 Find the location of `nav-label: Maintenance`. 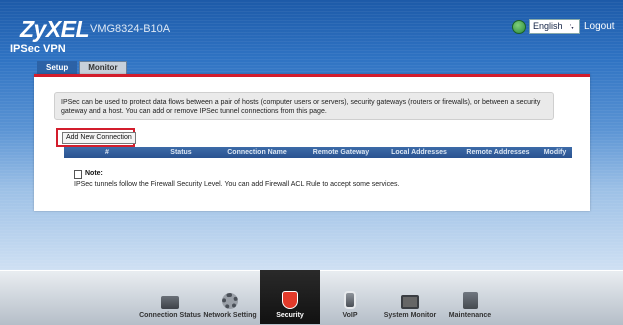

nav-label: Maintenance is located at coordinates (470, 315).